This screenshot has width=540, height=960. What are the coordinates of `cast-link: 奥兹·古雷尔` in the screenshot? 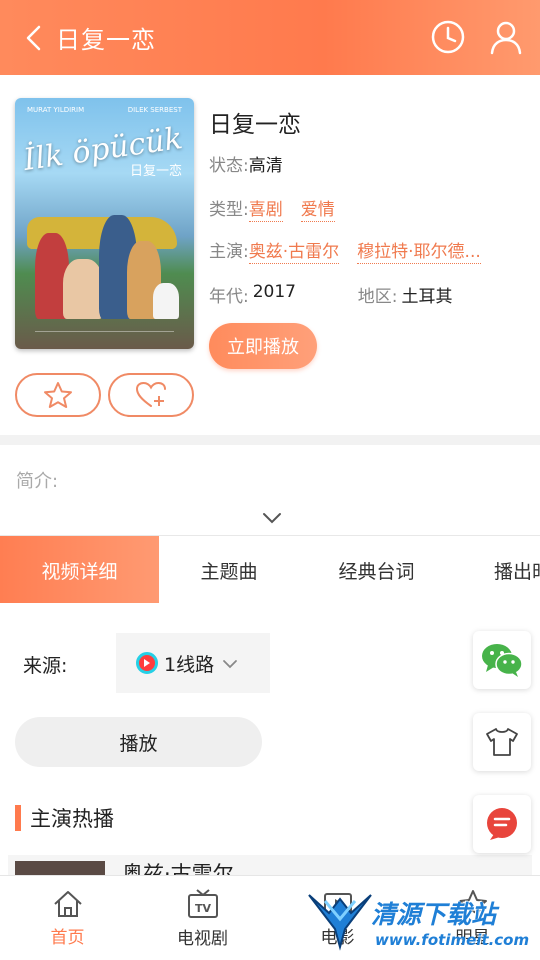 It's located at (294, 250).